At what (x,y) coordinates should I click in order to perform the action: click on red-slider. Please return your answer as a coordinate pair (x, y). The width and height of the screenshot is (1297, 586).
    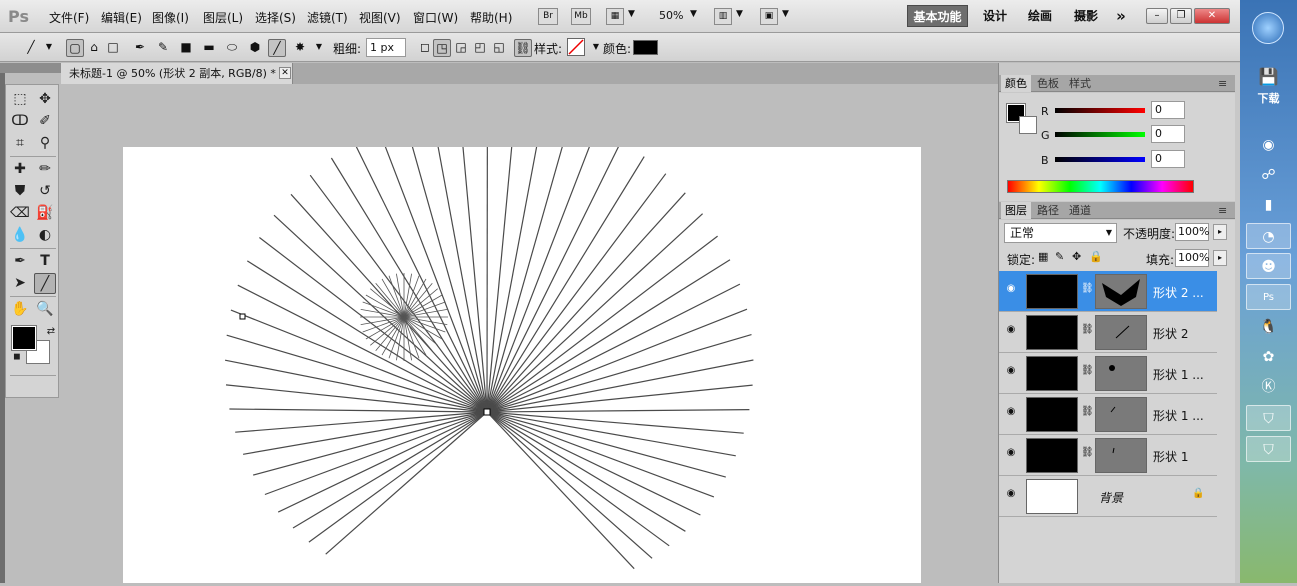
    Looking at the image, I should click on (1100, 110).